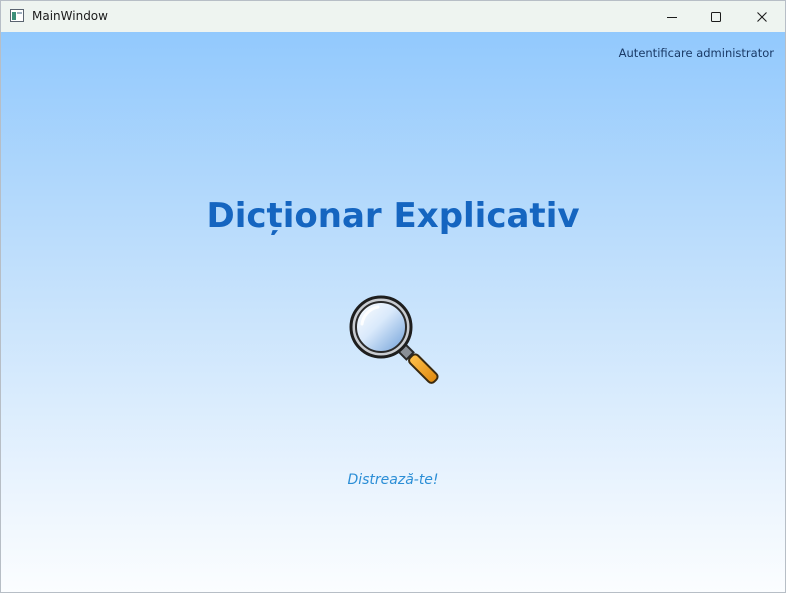  What do you see at coordinates (393, 16) in the screenshot?
I see `title-bar: MainWindow` at bounding box center [393, 16].